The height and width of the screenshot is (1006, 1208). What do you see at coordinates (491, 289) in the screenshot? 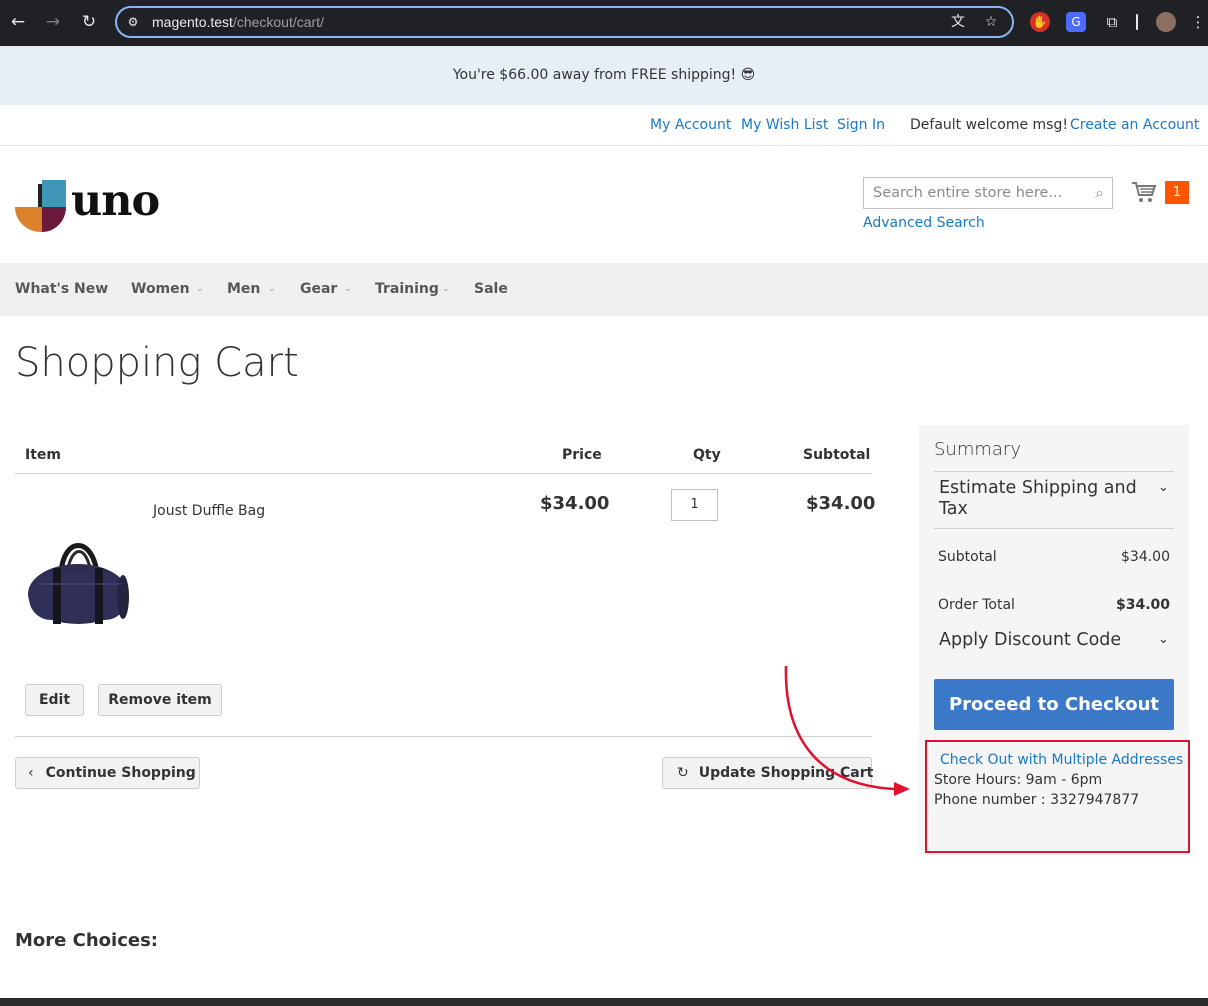
I see `nav-item-sale: Sale` at bounding box center [491, 289].